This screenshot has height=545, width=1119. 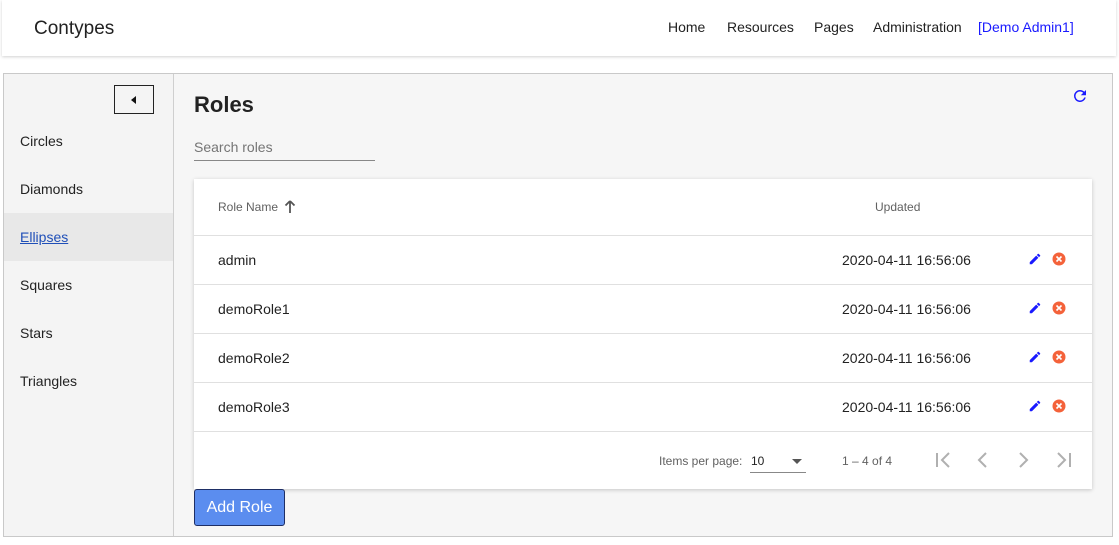 What do you see at coordinates (701, 461) in the screenshot?
I see `items-per-page-label: Items per page:` at bounding box center [701, 461].